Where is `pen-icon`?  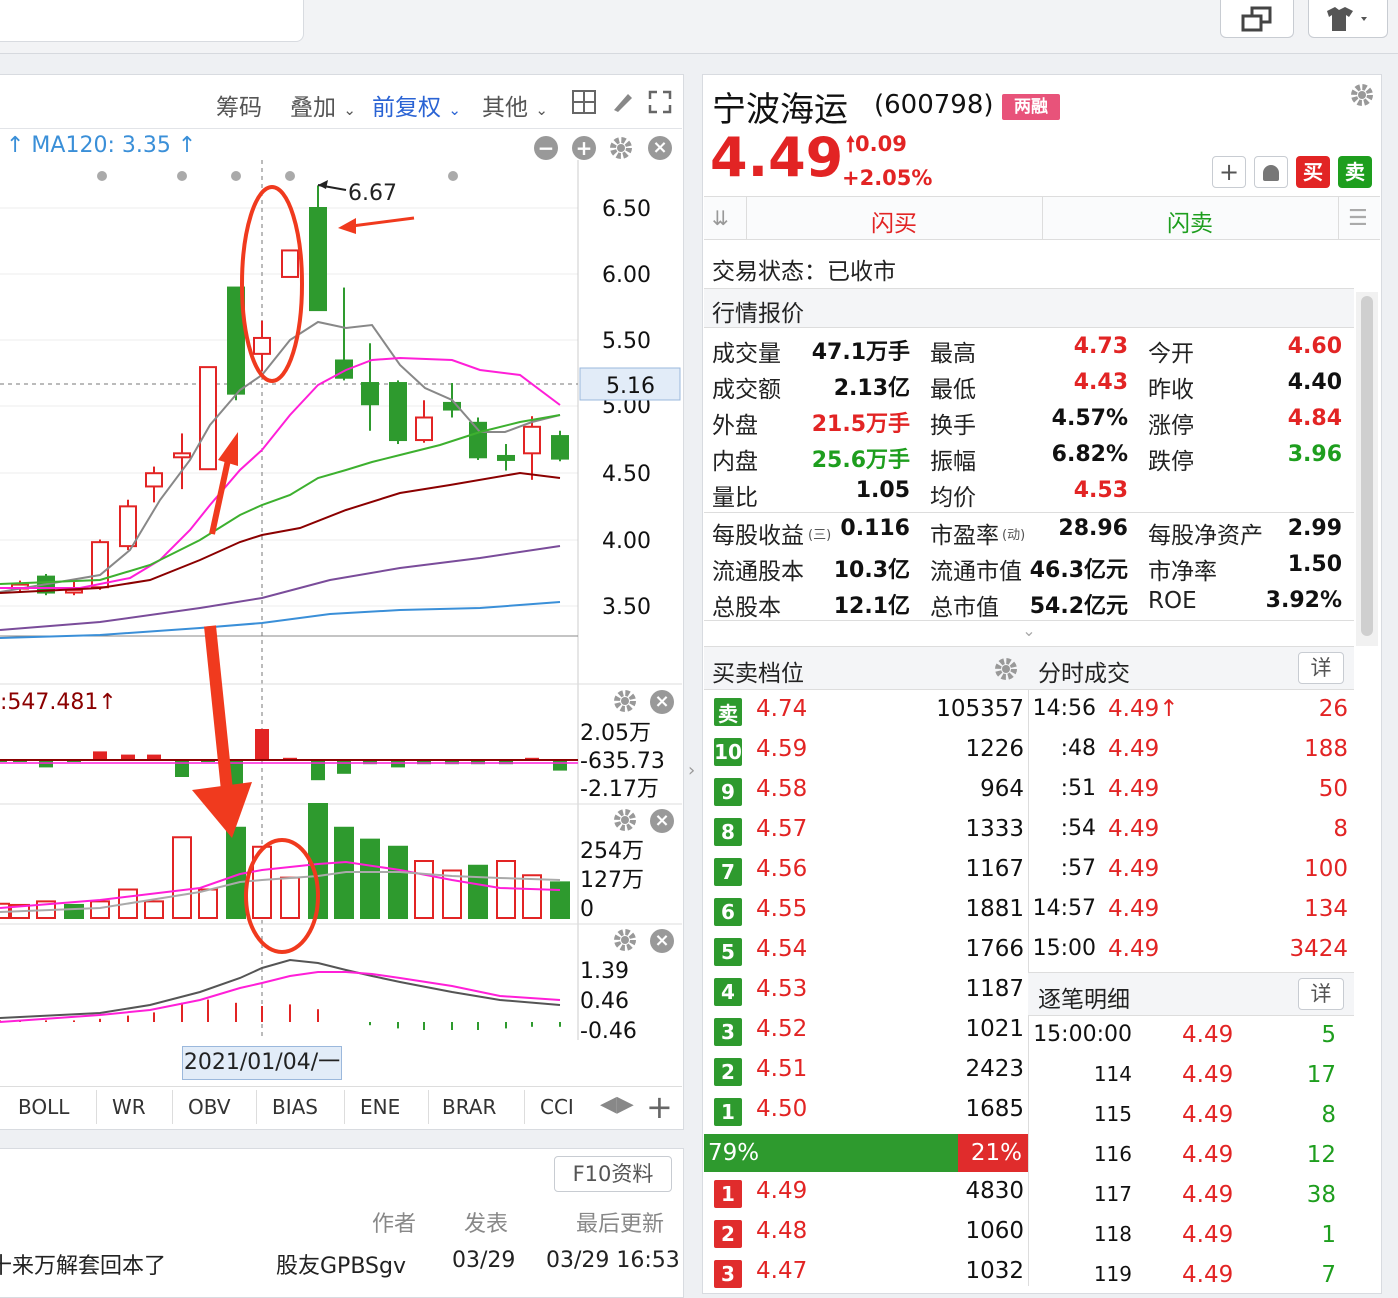
pen-icon is located at coordinates (622, 102).